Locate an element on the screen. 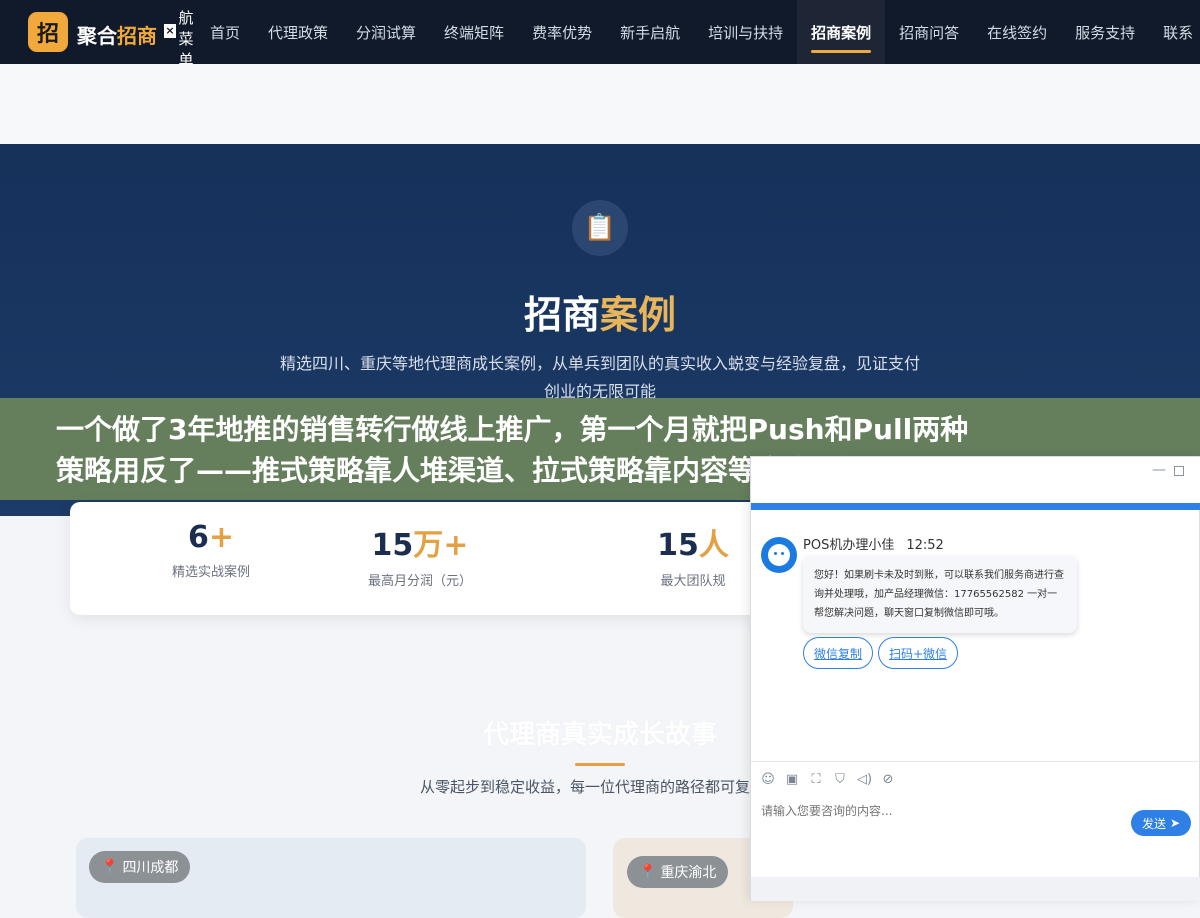 The height and width of the screenshot is (918, 1200). clipboard-icon: 📋 is located at coordinates (600, 228).